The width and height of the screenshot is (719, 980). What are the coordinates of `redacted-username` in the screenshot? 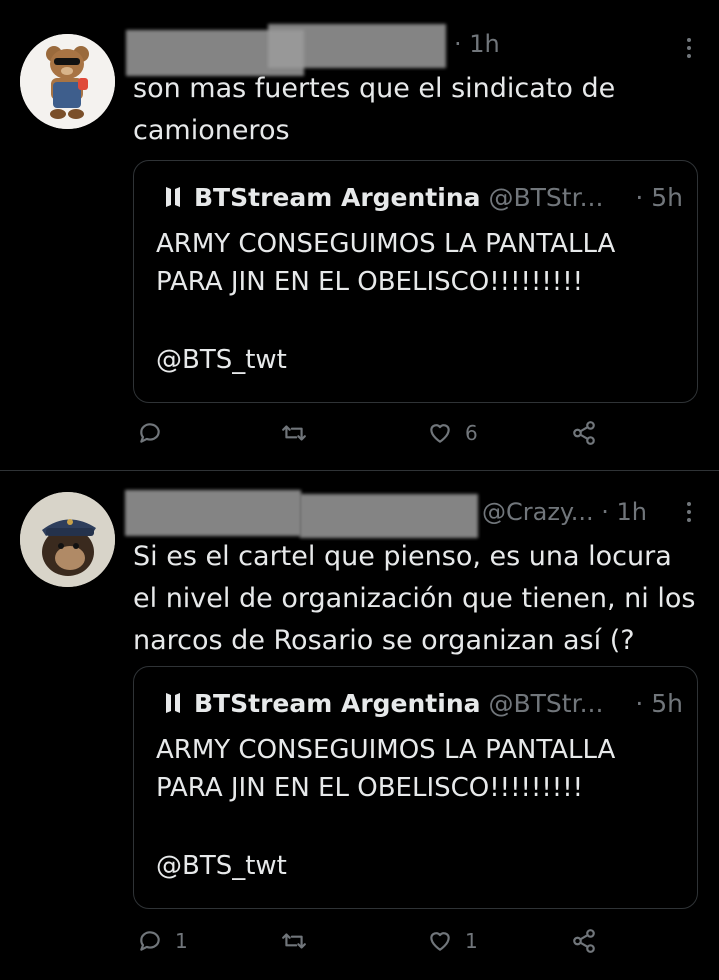 It's located at (357, 46).